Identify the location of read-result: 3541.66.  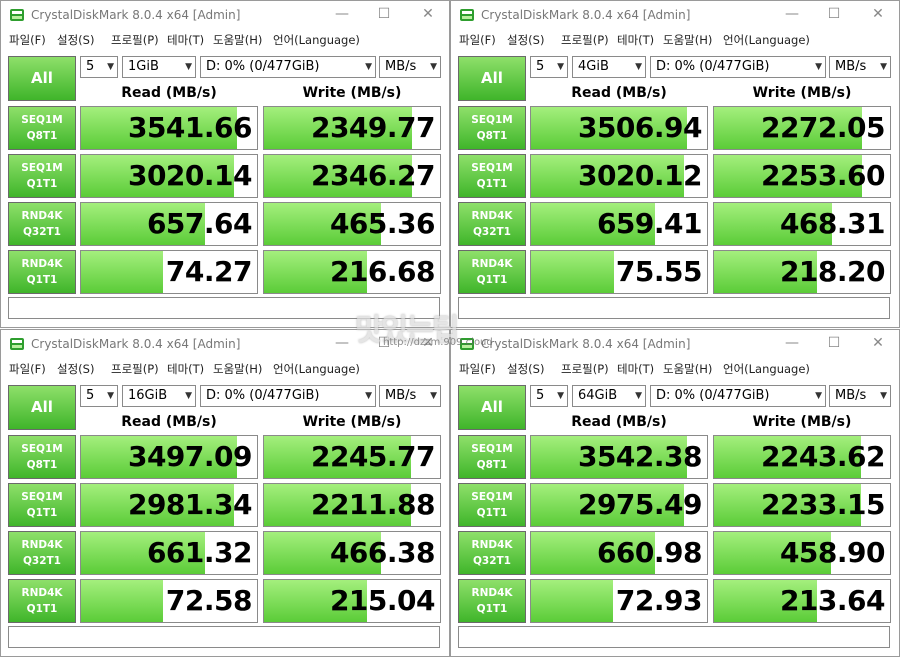
(169, 128).